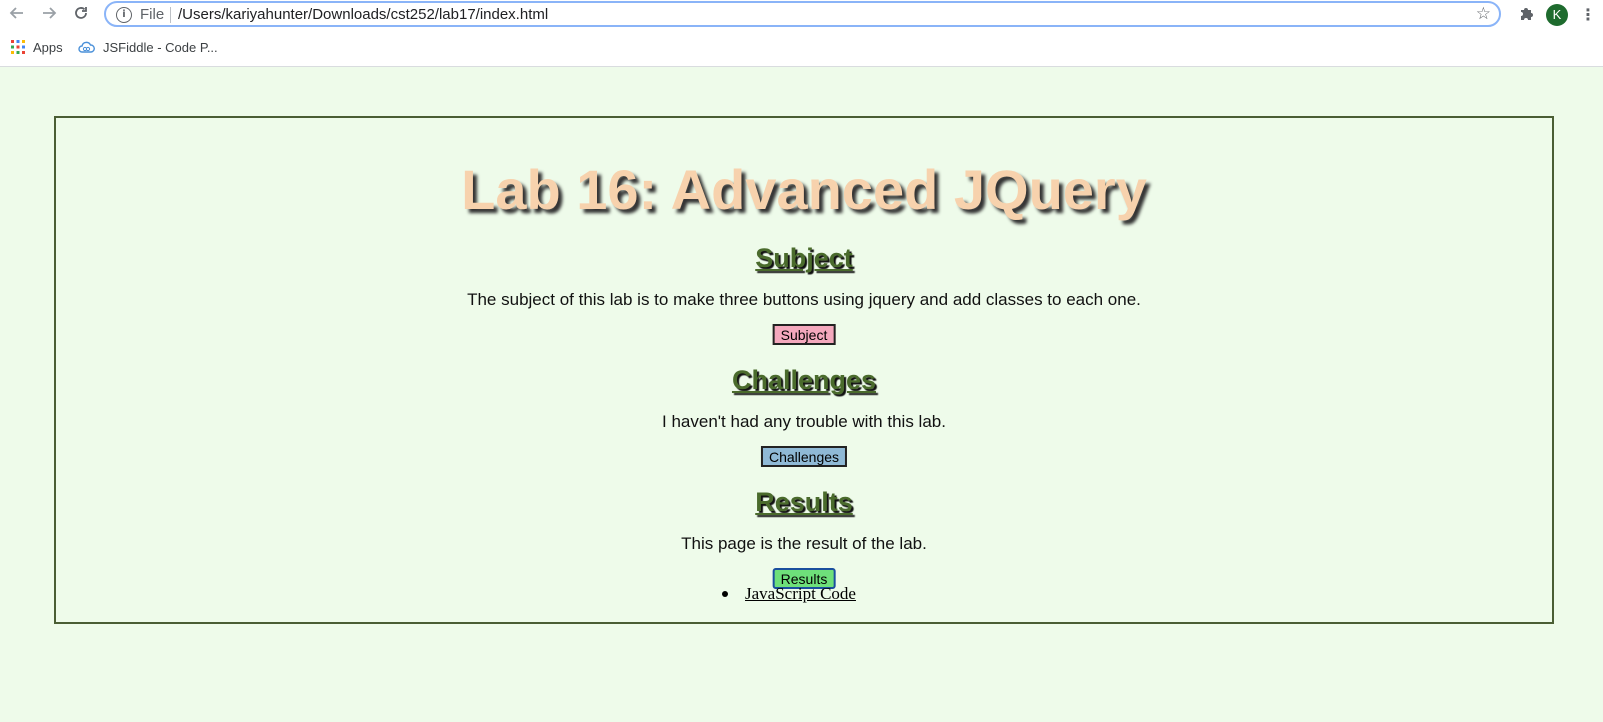 This screenshot has height=722, width=1603. I want to click on apps-grid-icon, so click(18, 47).